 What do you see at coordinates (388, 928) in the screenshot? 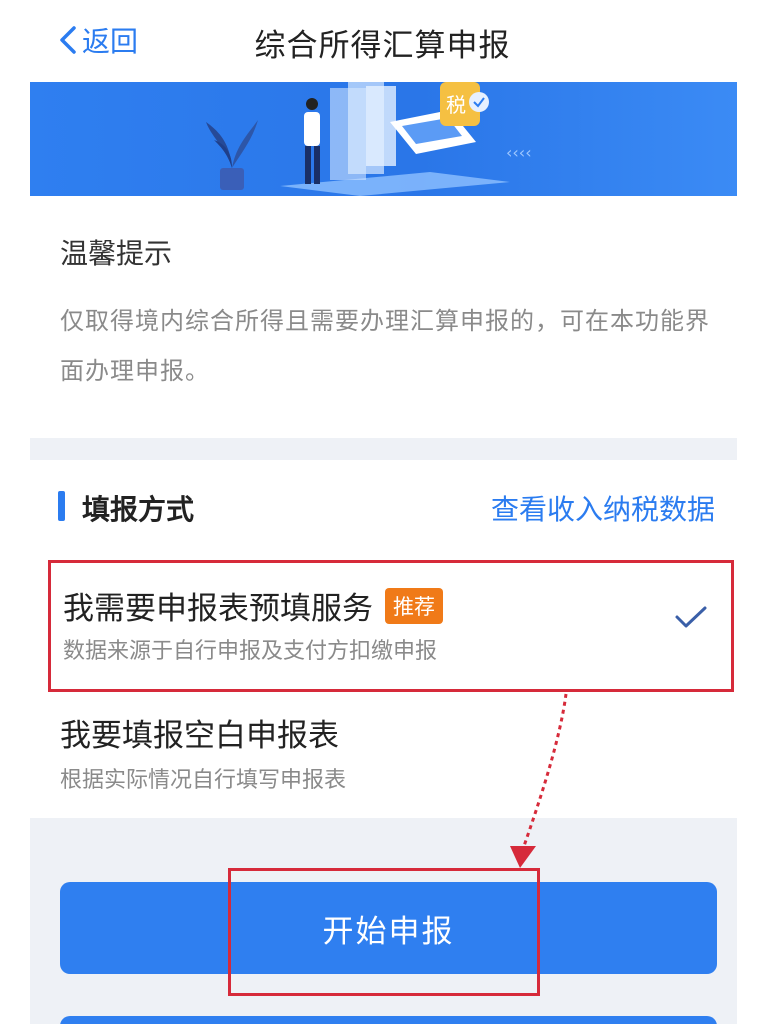
I see `start-filing-button: 开始申报` at bounding box center [388, 928].